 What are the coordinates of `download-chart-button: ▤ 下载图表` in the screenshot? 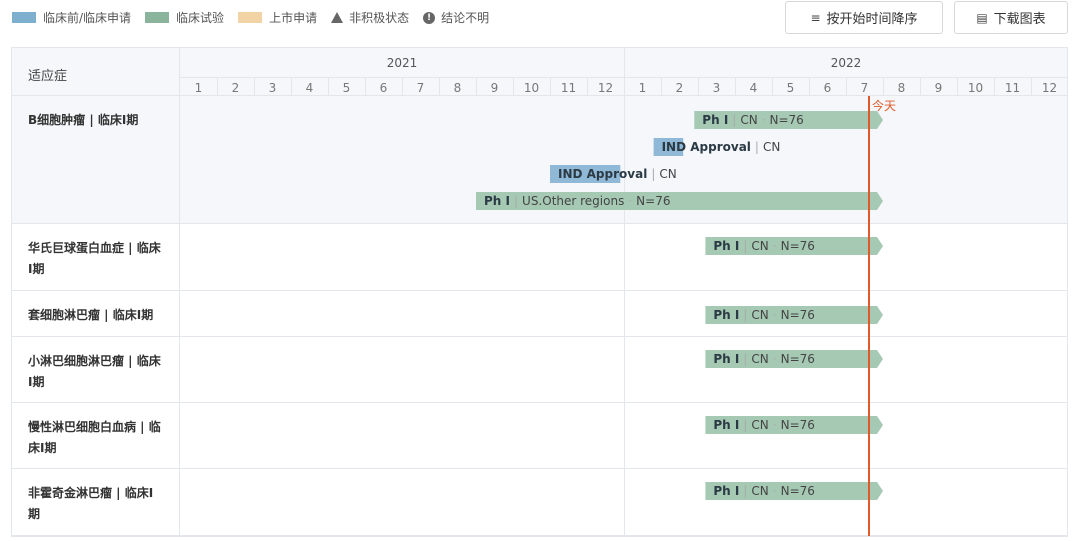 It's located at (1011, 17).